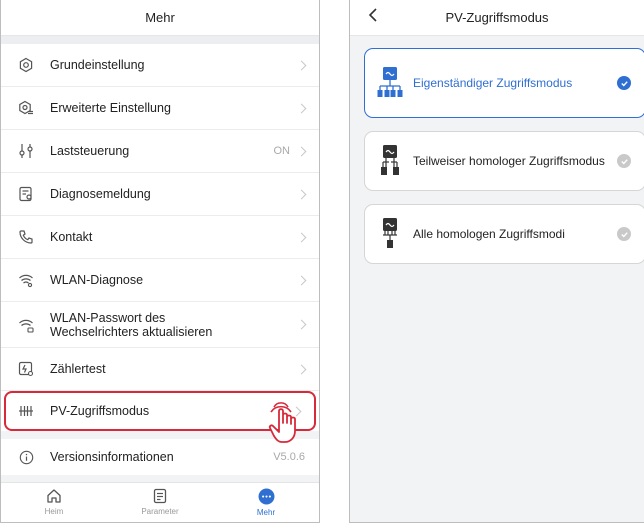 This screenshot has width=644, height=523. Describe the element at coordinates (26, 325) in the screenshot. I see `wifi-password-icon` at that location.